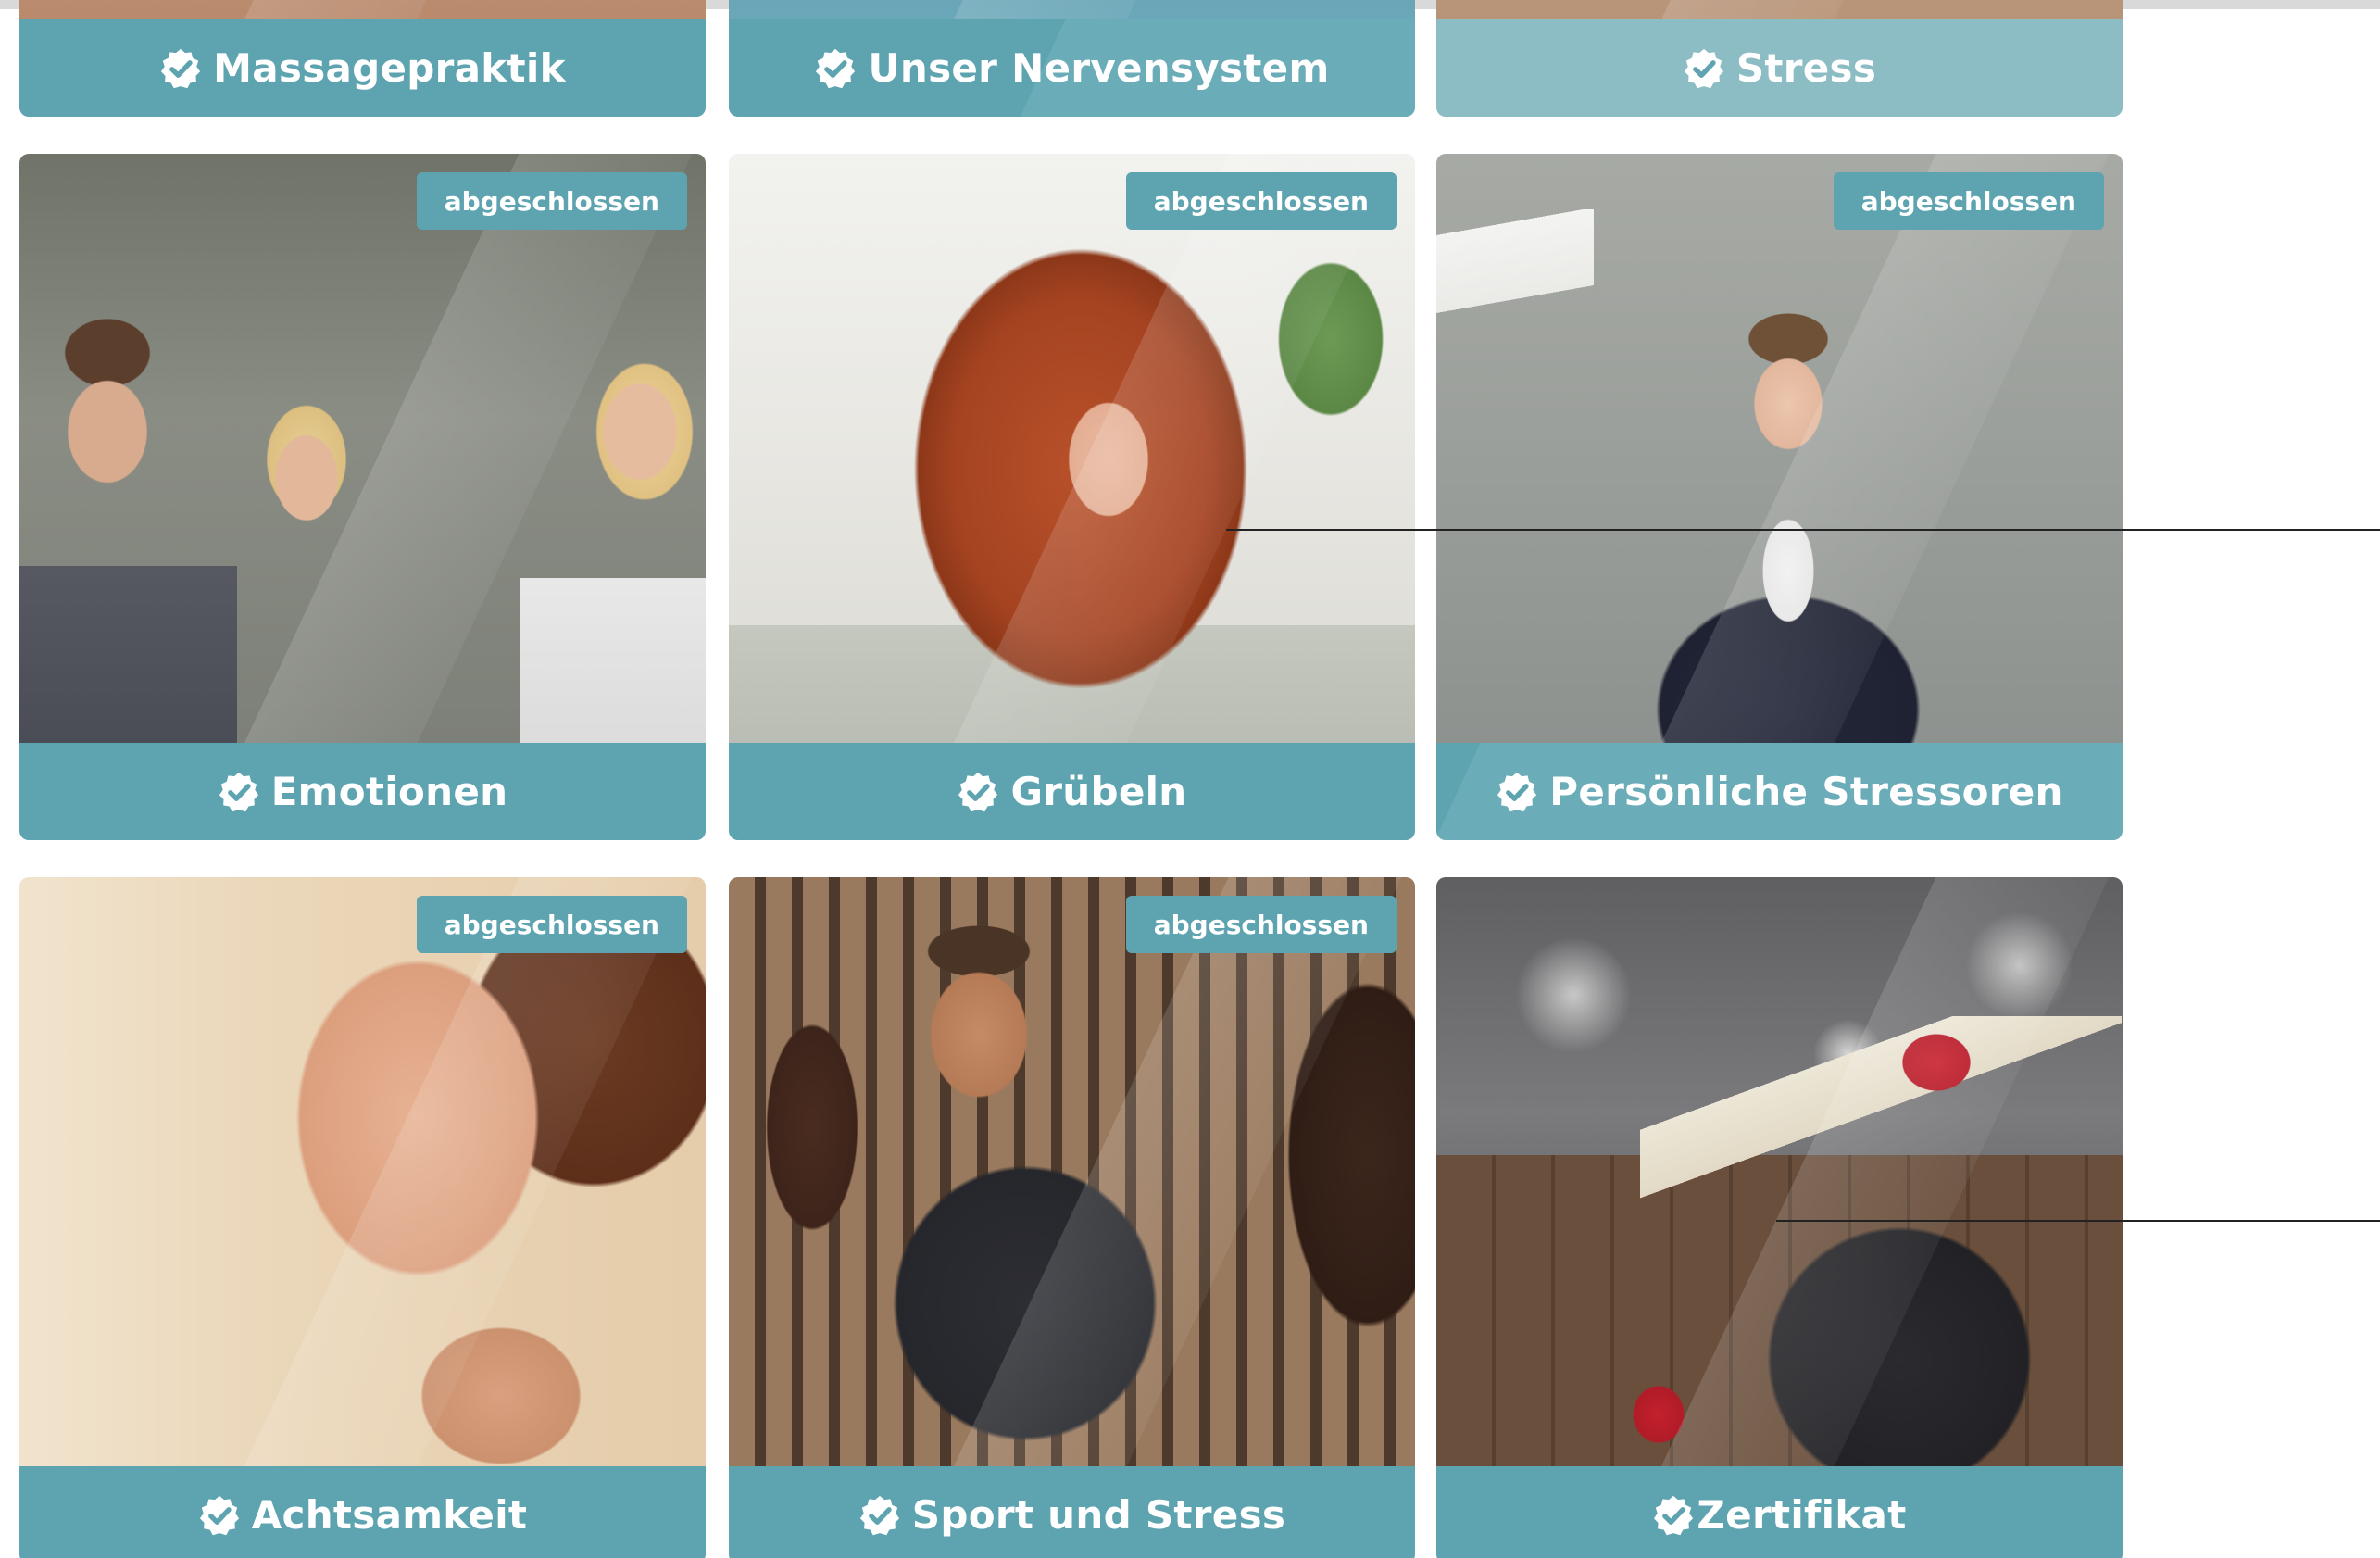  I want to click on course-title-bar: Sport und Stress, so click(1072, 1512).